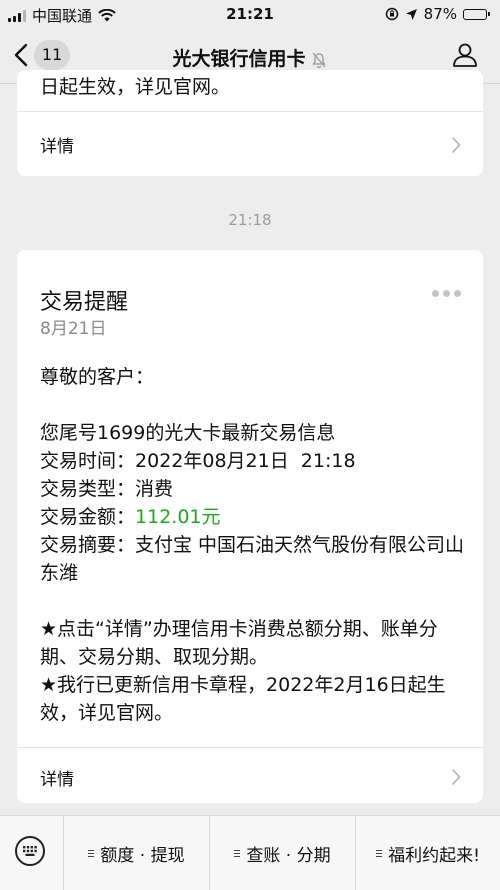 Image resolution: width=500 pixels, height=890 pixels. Describe the element at coordinates (252, 517) in the screenshot. I see `transaction-amount-row: 交易金额：112.01元` at that location.